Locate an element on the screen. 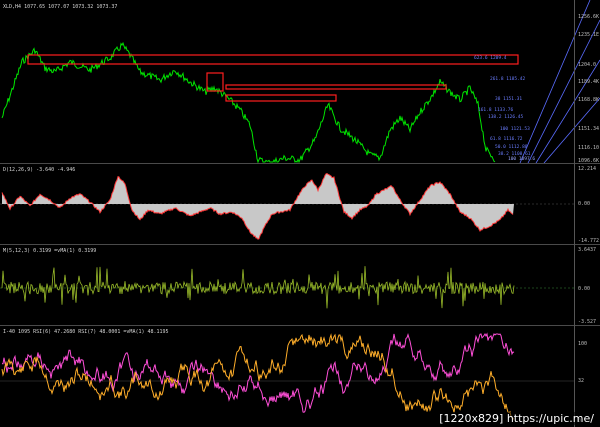  fib-level-label: 161.8 1133.76 is located at coordinates (496, 110).